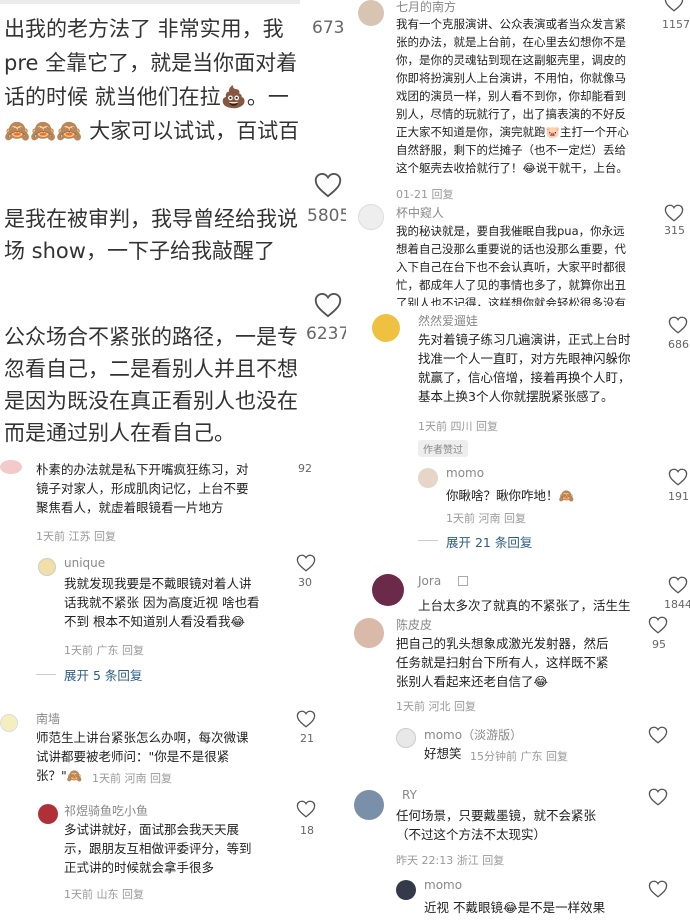 The height and width of the screenshot is (920, 690). I want to click on comment-meta: 昨天 22:13 浙江 回复, so click(450, 860).